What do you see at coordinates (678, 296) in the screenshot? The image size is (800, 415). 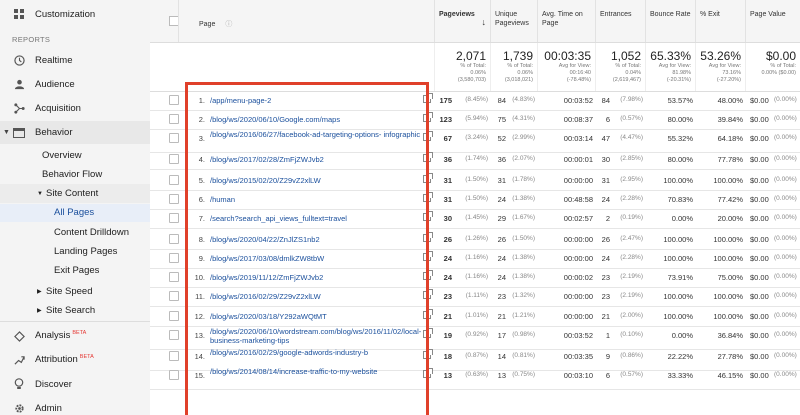 I see `cell-bounce-rate: 100.00%` at bounding box center [678, 296].